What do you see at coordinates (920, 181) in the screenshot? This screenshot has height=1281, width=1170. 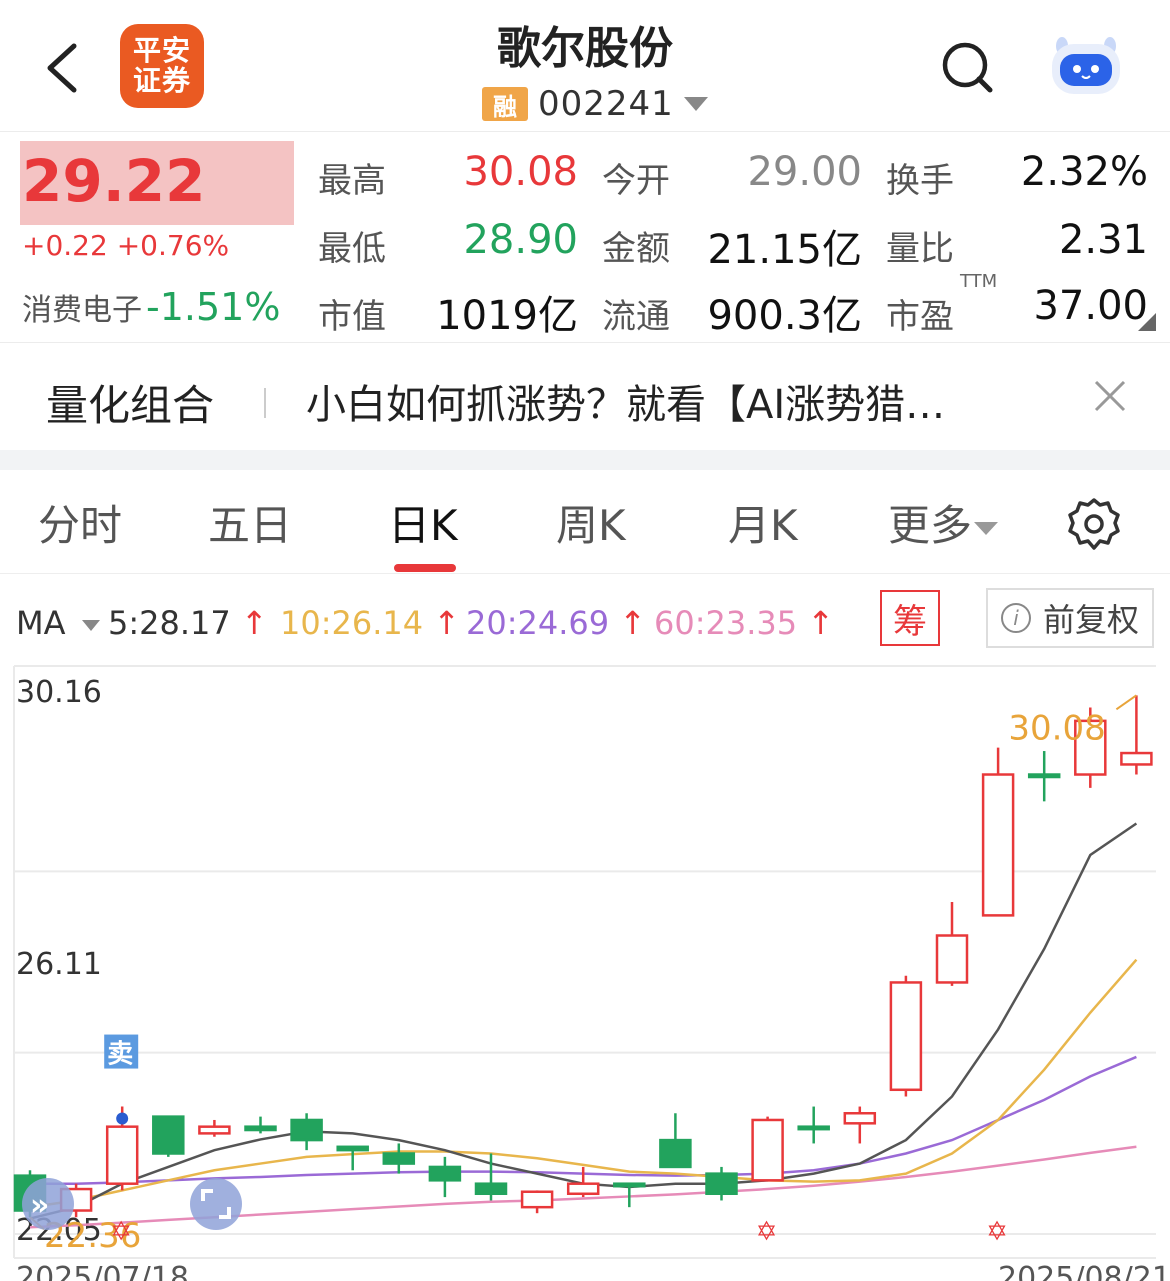 I see `label-turnover: 换手` at bounding box center [920, 181].